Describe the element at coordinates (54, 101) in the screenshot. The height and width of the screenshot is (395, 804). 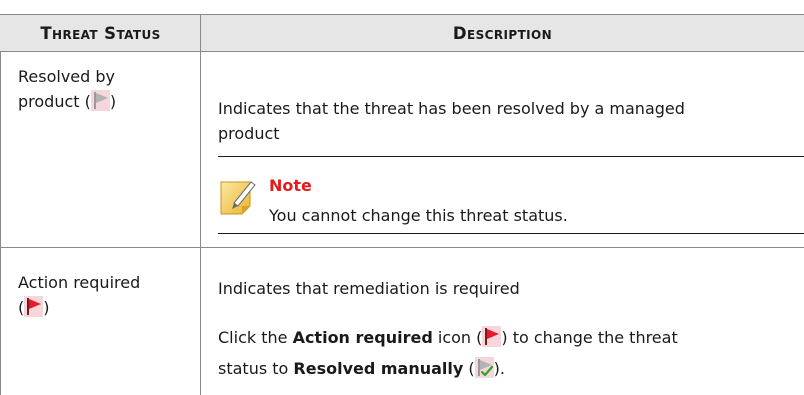
I see `row1-status-paren-open: product (` at that location.